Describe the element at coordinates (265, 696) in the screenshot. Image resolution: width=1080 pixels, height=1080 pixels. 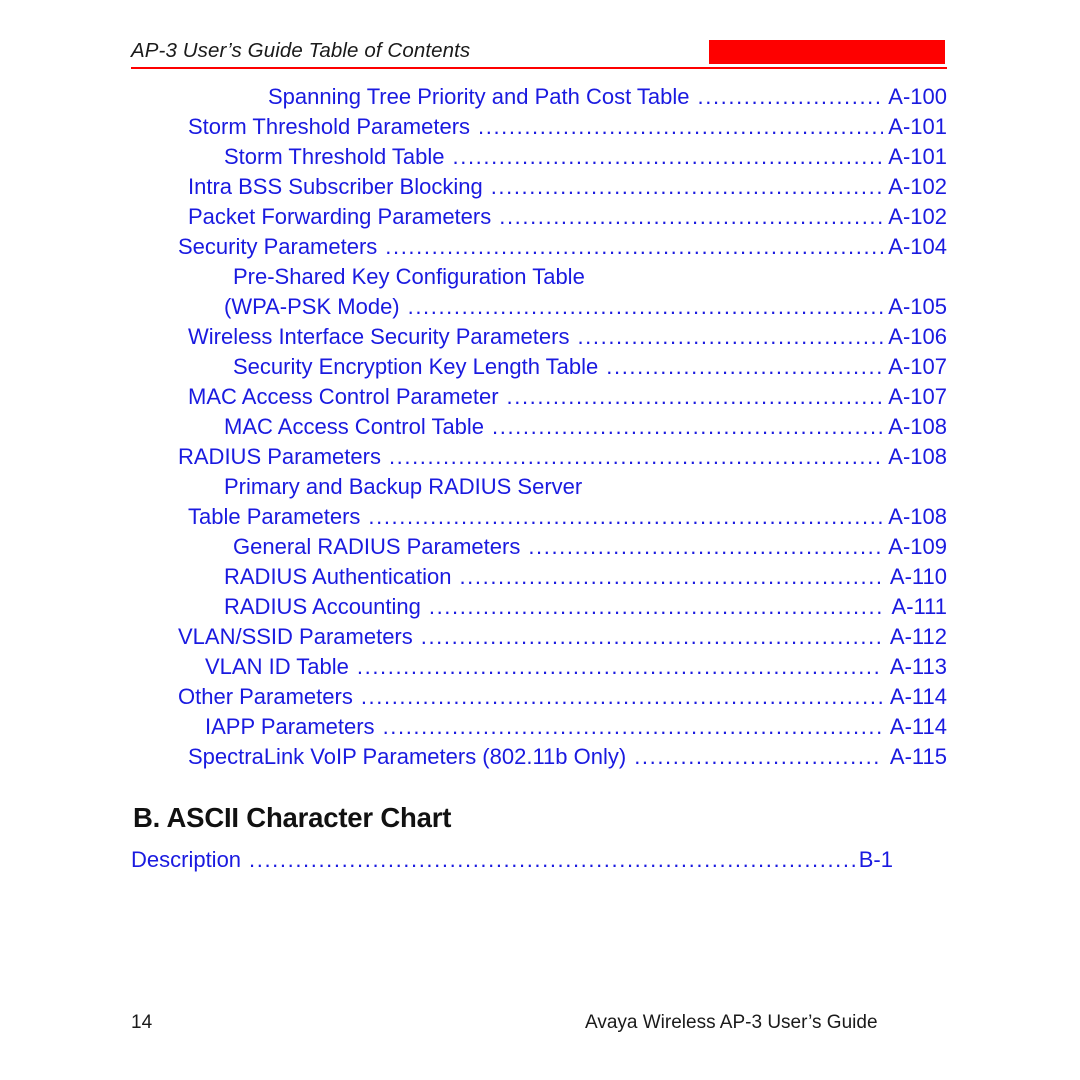
I see `toc-entry-label: Other Parameters` at that location.